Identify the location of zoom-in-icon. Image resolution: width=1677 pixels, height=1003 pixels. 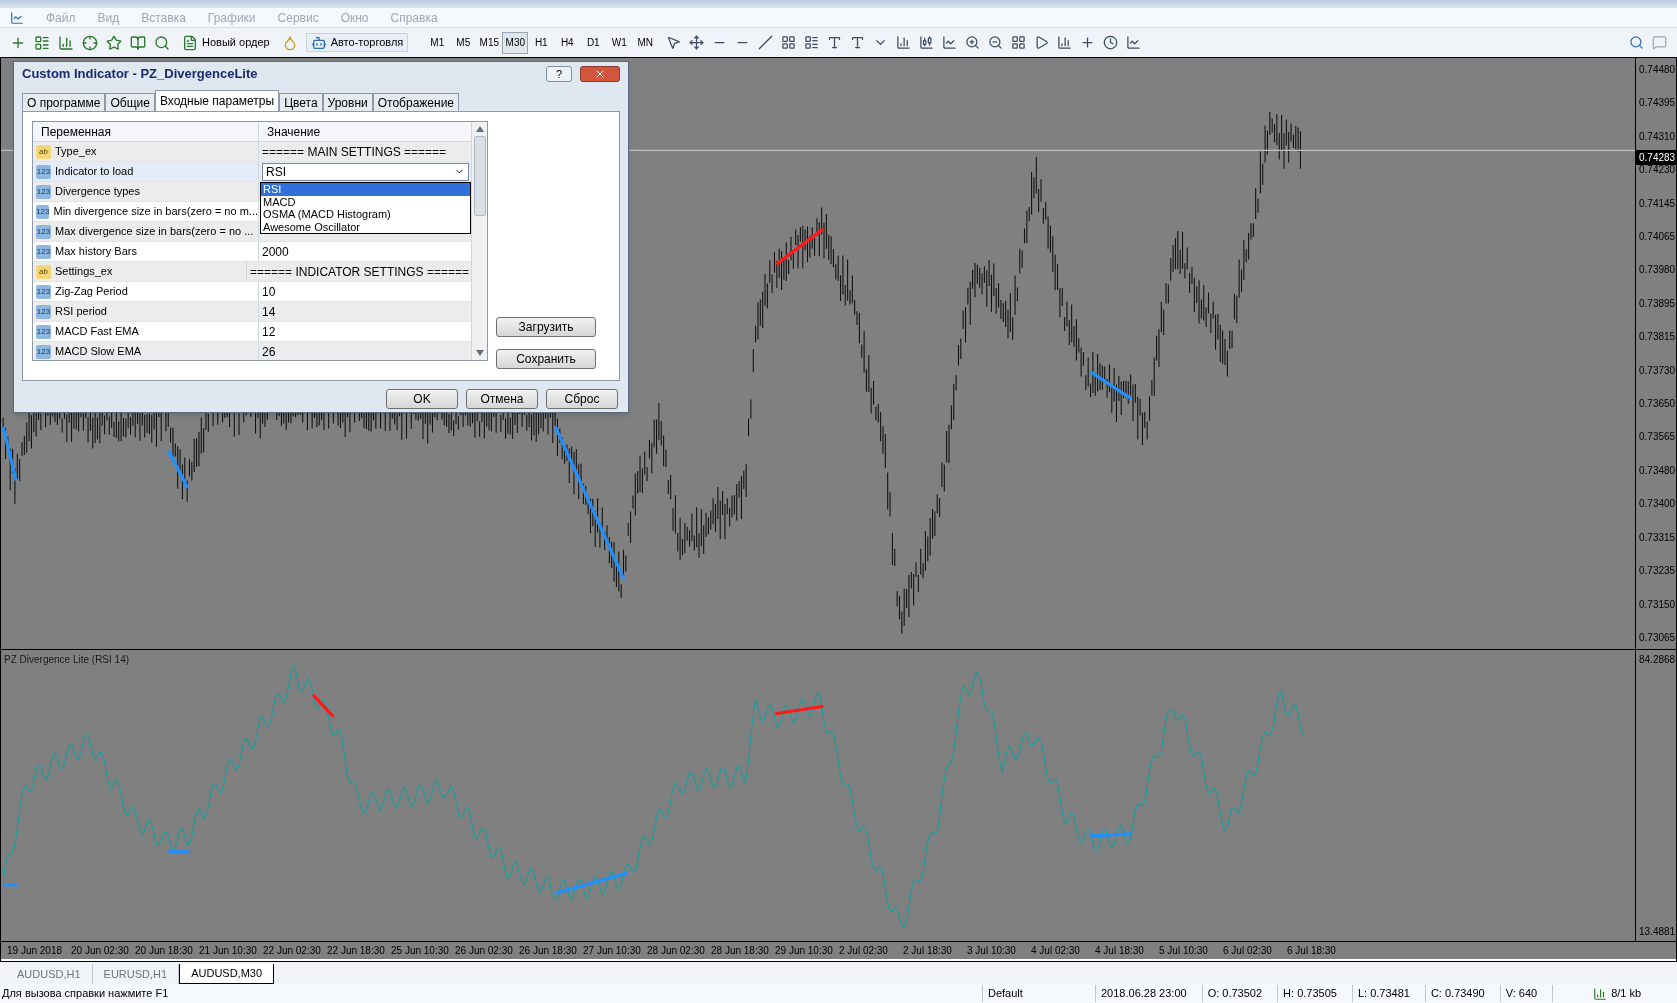
(973, 42).